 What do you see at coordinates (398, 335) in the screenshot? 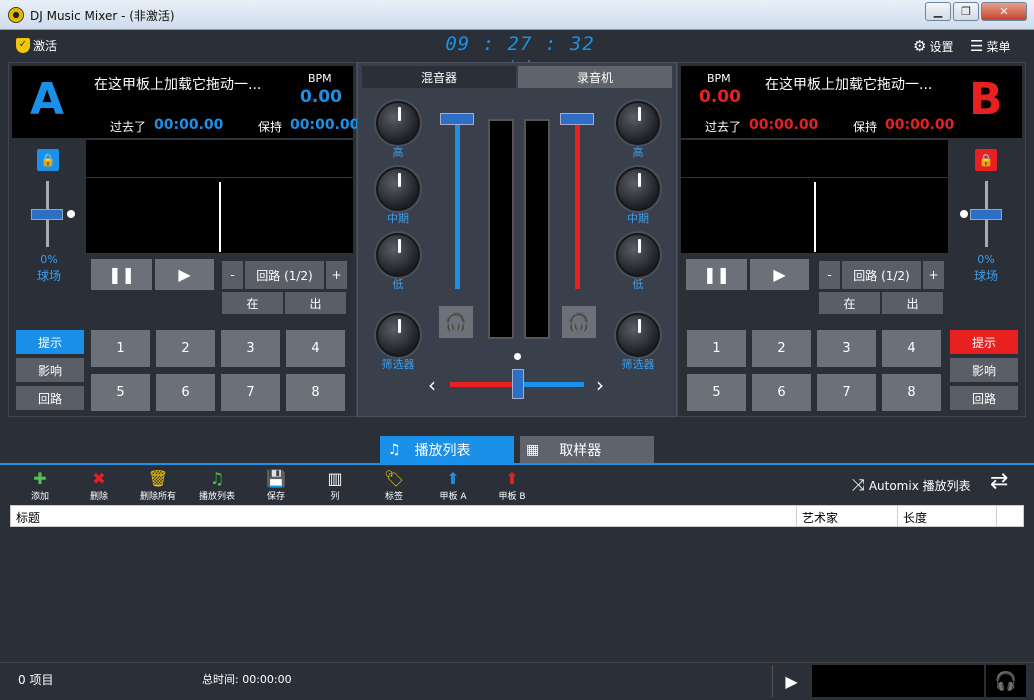
I see `knob-a-filter` at bounding box center [398, 335].